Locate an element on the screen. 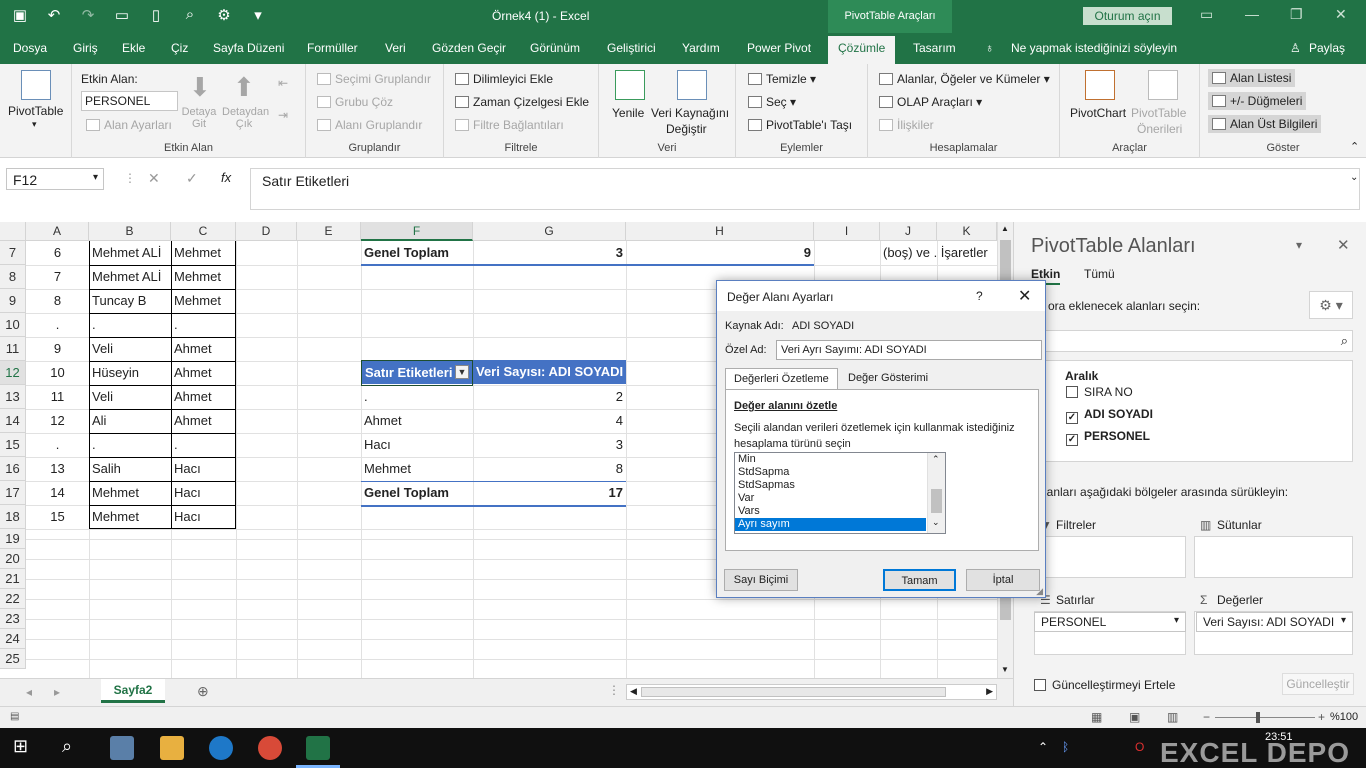 The width and height of the screenshot is (1366, 769). macro-record-icon: ▤ is located at coordinates (14, 716).